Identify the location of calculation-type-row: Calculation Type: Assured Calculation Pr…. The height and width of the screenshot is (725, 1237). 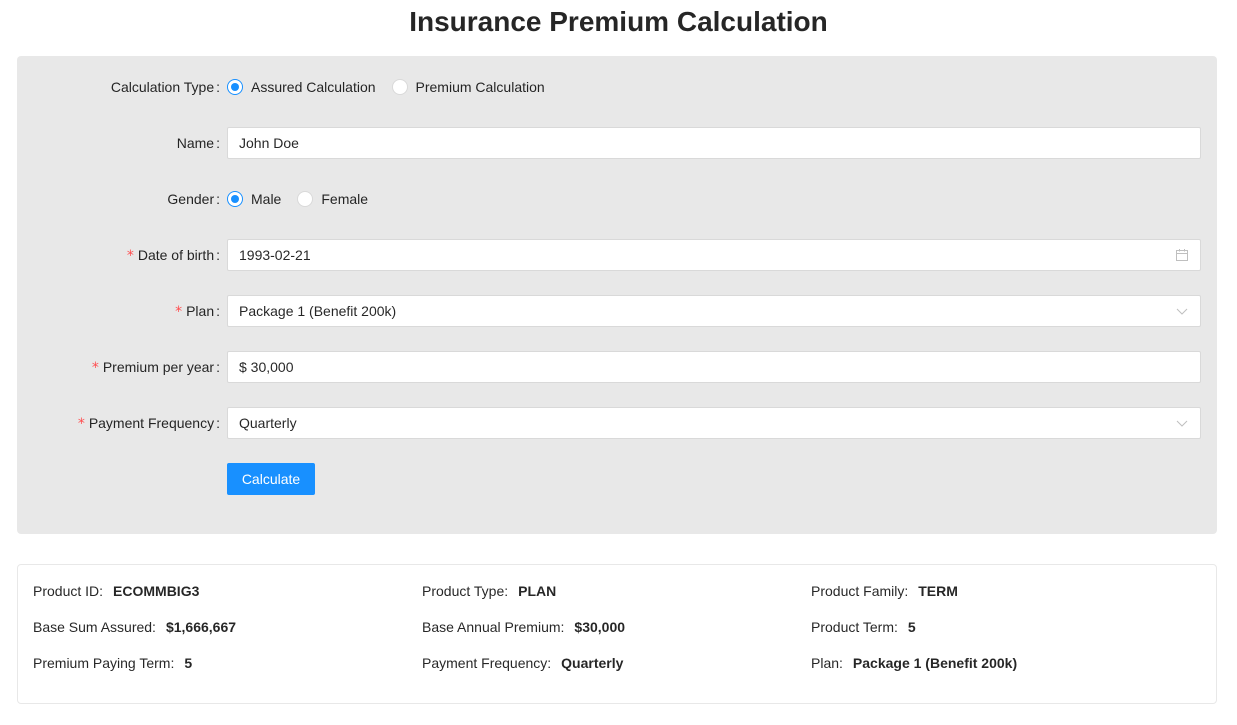
(617, 87).